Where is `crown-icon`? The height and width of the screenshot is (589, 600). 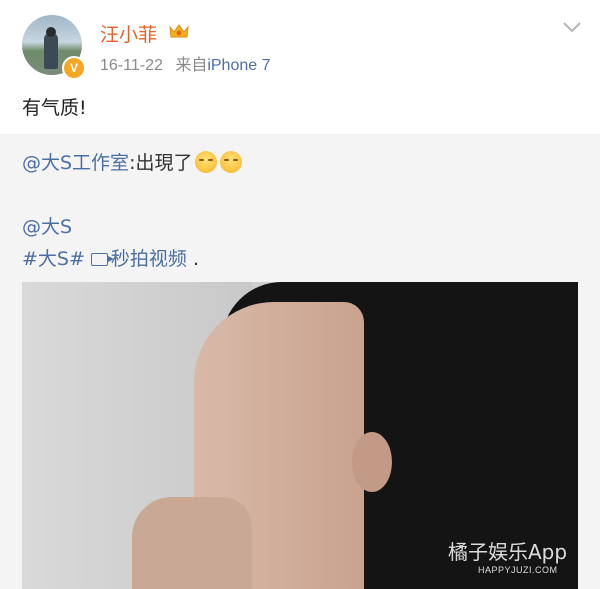 crown-icon is located at coordinates (179, 31).